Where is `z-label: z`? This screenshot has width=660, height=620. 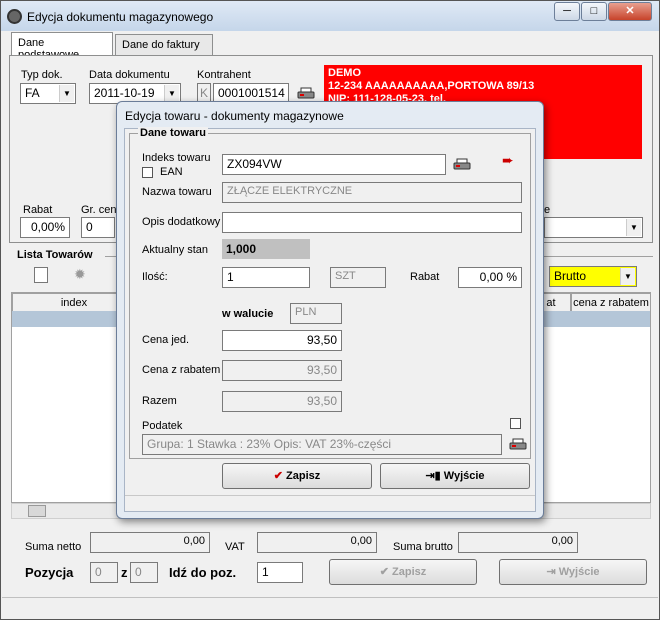 z-label: z is located at coordinates (124, 572).